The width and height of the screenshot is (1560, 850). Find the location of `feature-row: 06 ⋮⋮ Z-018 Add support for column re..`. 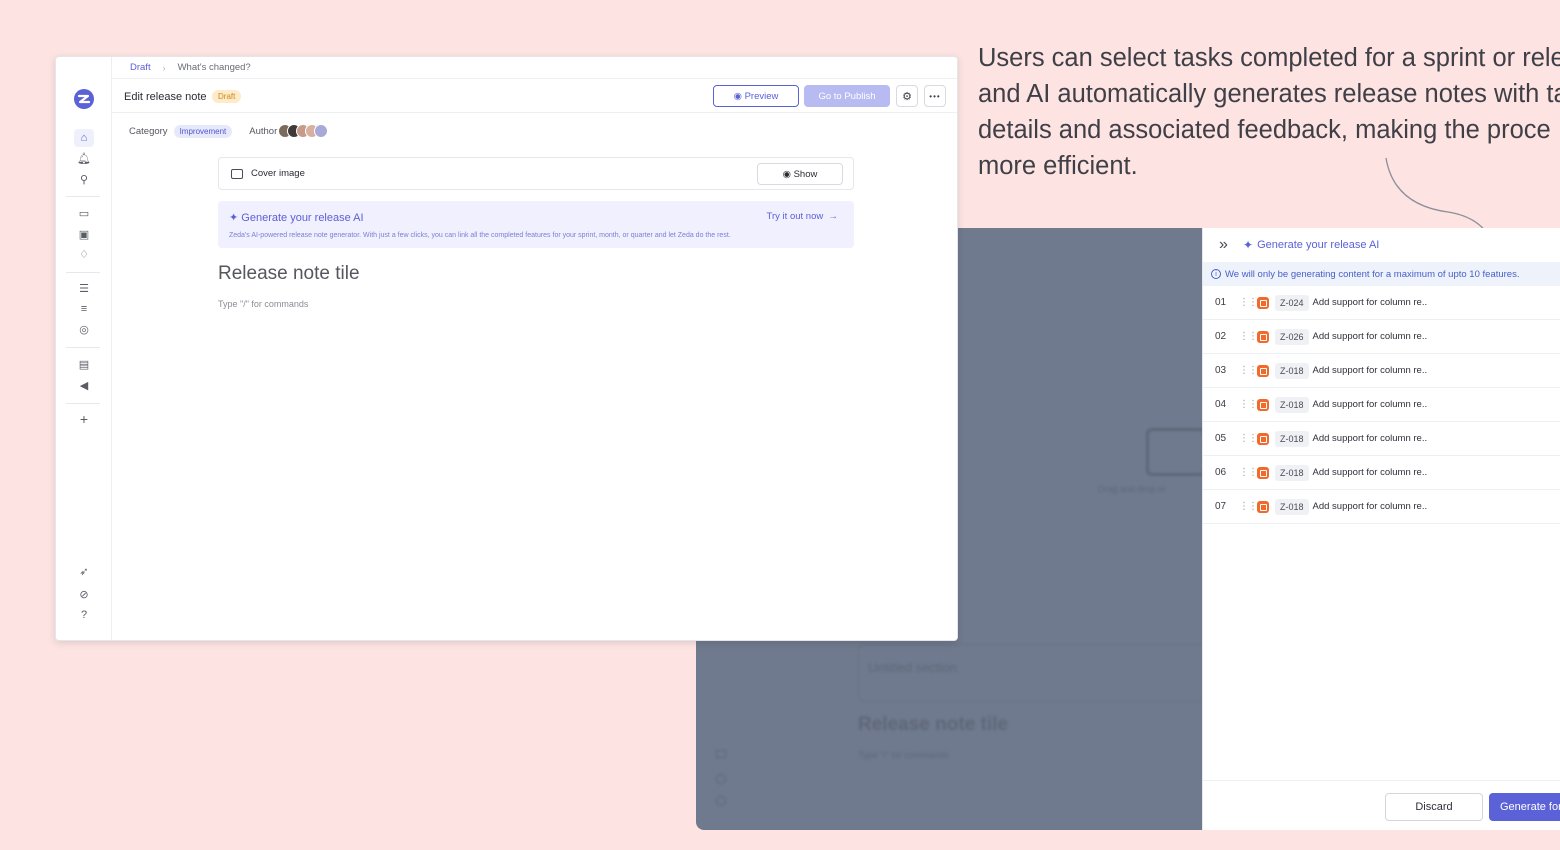

feature-row: 06 ⋮⋮ Z-018 Add support for column re.. is located at coordinates (1381, 473).